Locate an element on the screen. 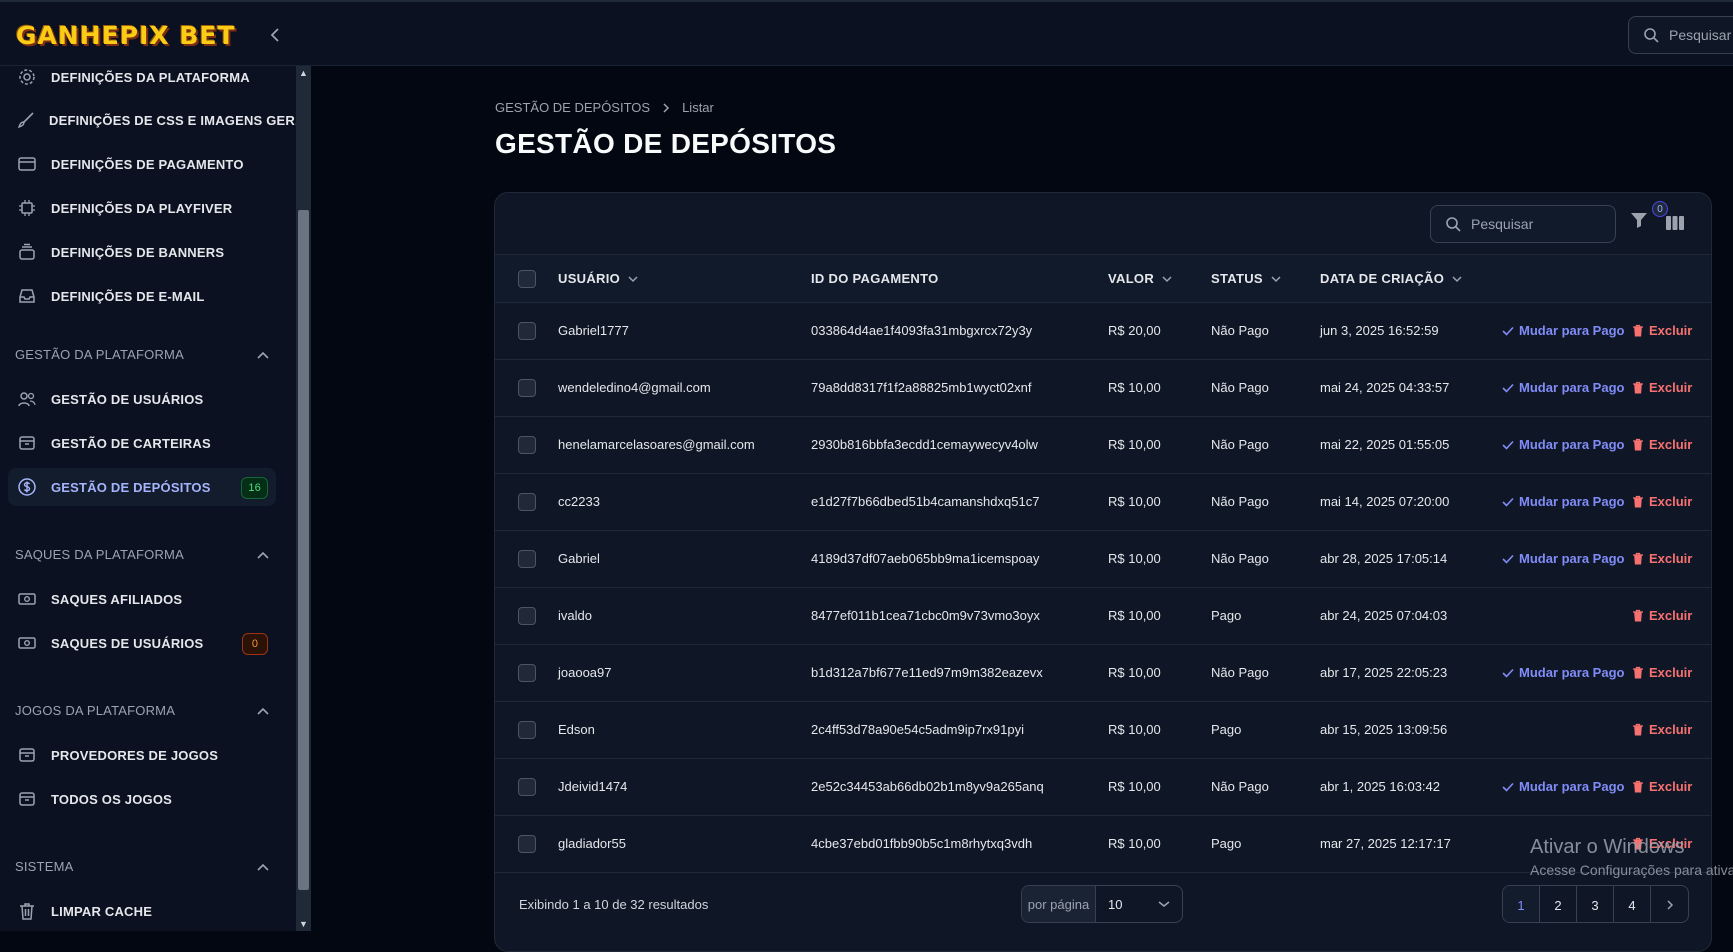 The height and width of the screenshot is (952, 1733). nav-label: GESTÃO DE CARTEIRAS is located at coordinates (131, 443).